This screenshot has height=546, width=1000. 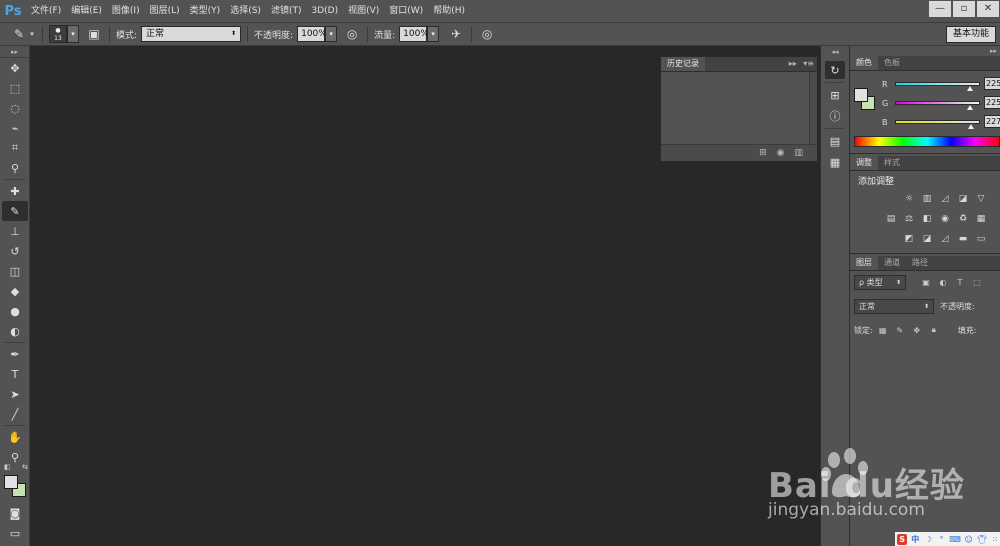 I want to click on type-filter-icon: T, so click(x=960, y=282).